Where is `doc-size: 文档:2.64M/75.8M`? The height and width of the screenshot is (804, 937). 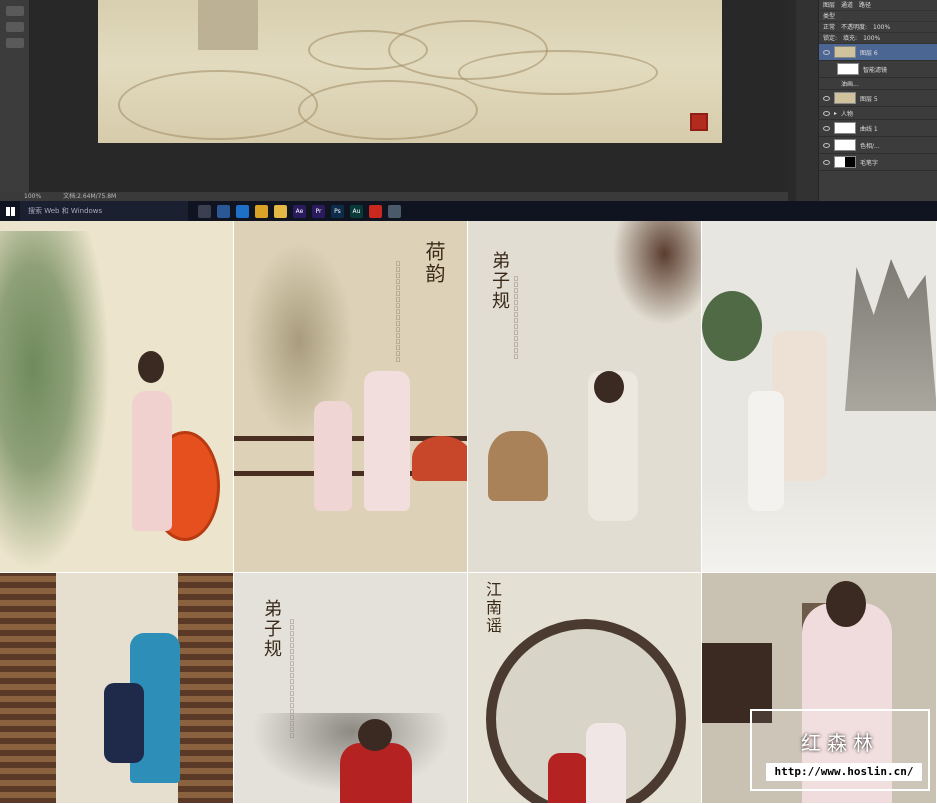 doc-size: 文档:2.64M/75.8M is located at coordinates (90, 196).